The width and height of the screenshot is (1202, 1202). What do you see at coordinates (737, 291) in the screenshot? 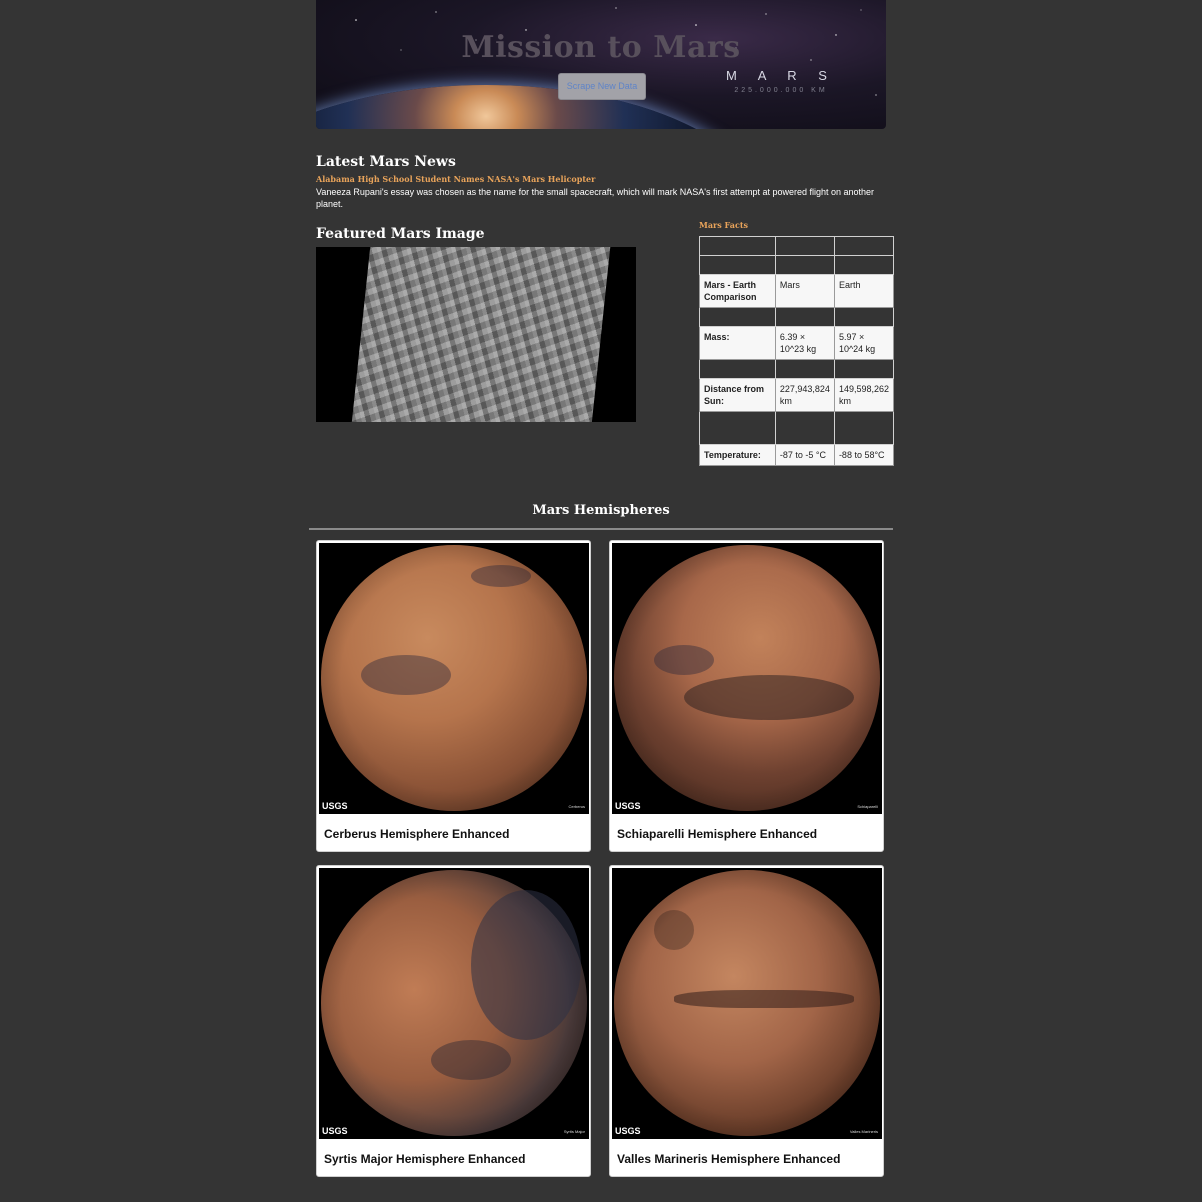
I see `table-cell-label: Mars - Earth Comparison` at bounding box center [737, 291].